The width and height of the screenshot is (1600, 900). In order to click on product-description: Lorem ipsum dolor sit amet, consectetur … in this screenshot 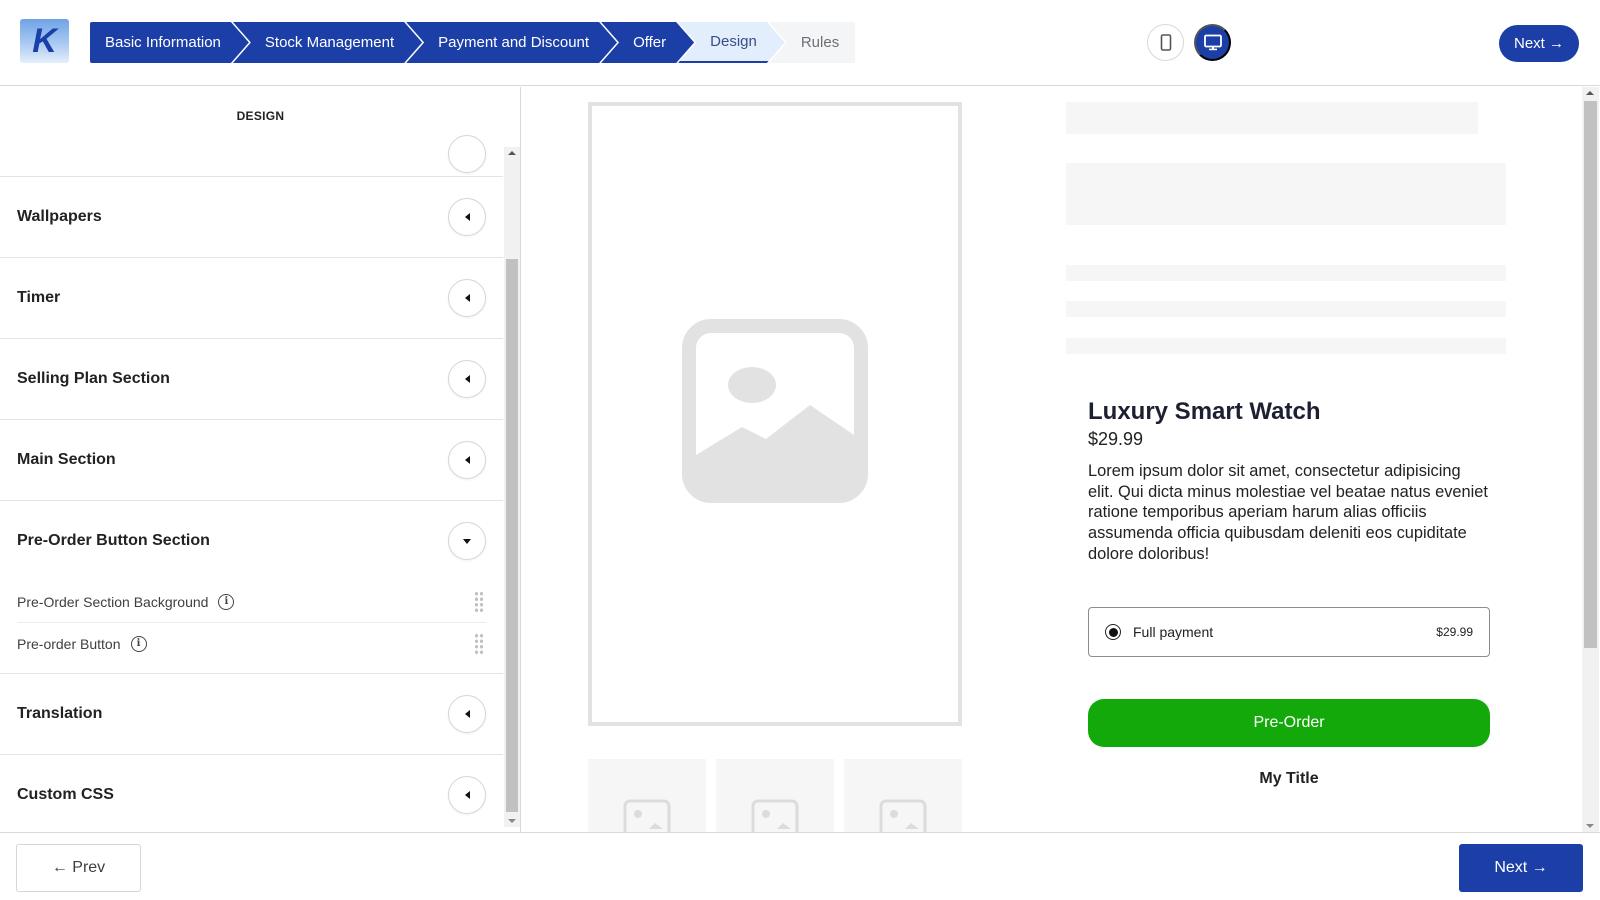, I will do `click(1288, 512)`.